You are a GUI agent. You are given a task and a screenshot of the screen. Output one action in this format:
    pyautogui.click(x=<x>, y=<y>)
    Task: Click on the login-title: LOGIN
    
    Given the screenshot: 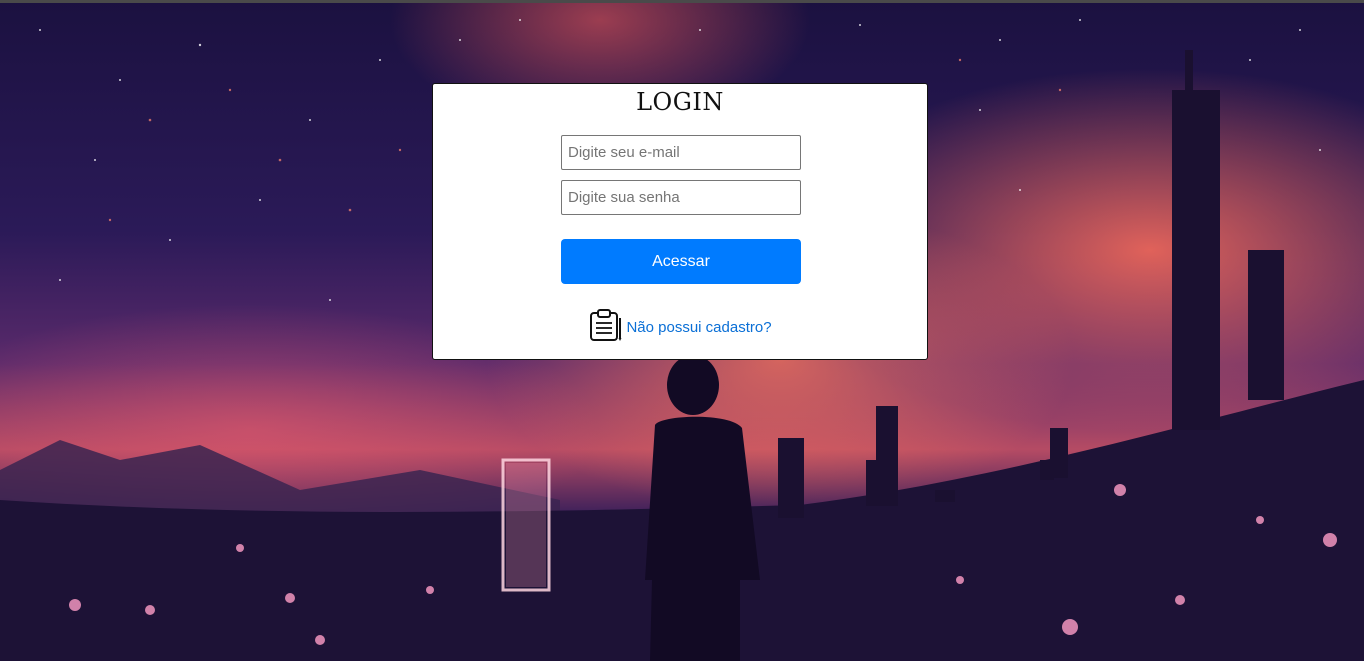 What is the action you would take?
    pyautogui.click(x=680, y=102)
    